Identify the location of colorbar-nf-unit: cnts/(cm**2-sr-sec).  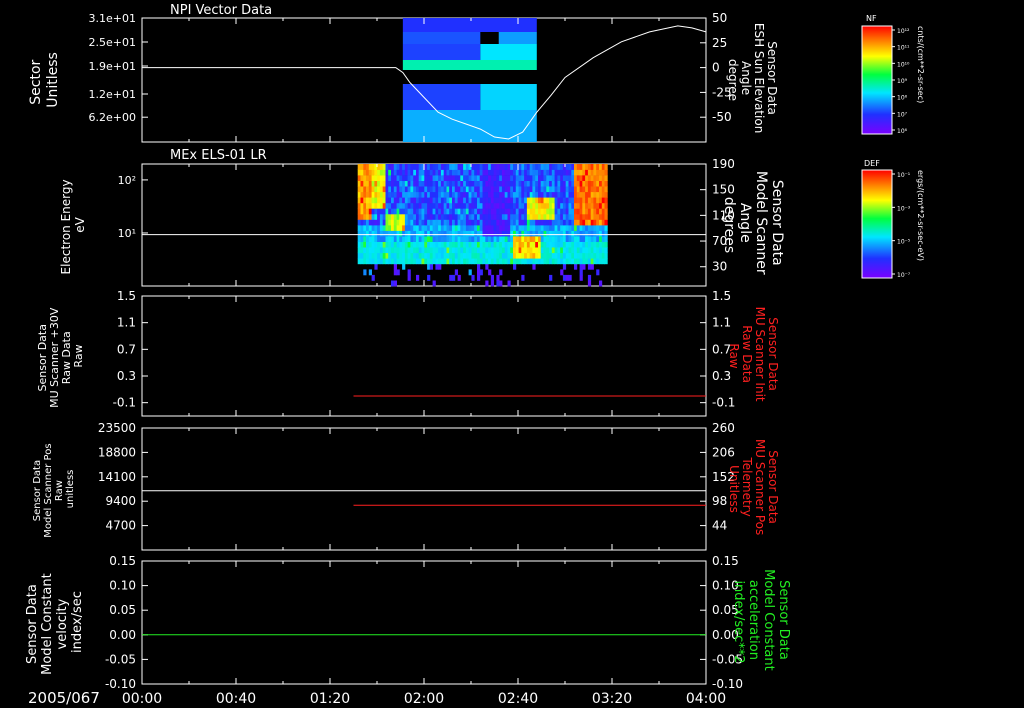
(920, 64).